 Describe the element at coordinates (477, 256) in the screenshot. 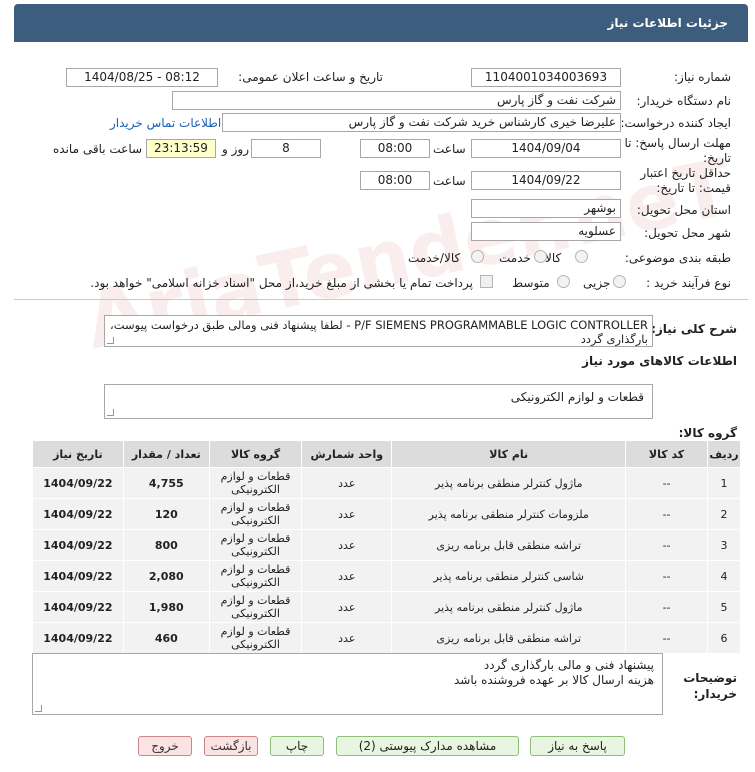

I see `category-both-radio` at that location.